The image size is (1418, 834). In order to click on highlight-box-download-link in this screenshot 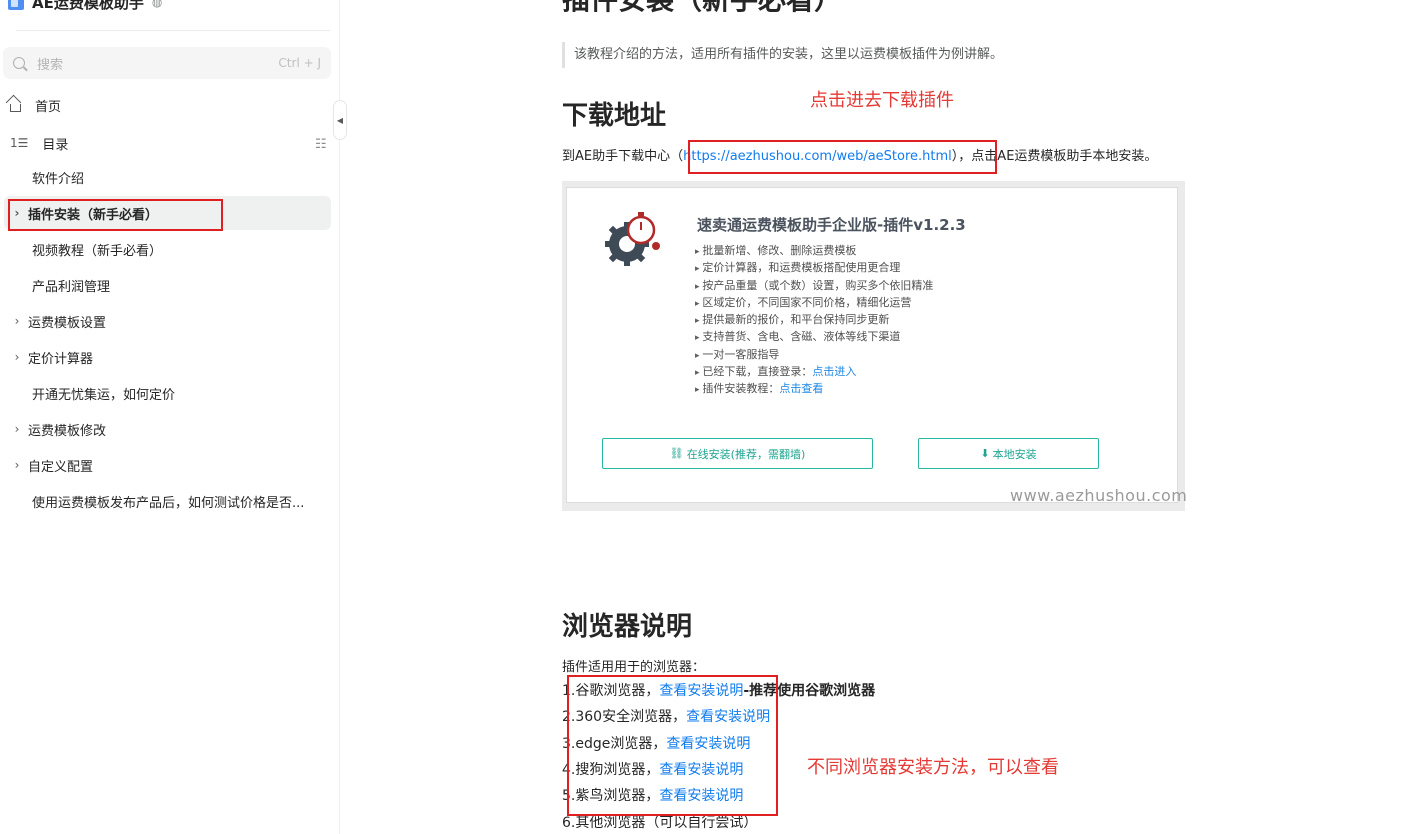, I will do `click(842, 157)`.